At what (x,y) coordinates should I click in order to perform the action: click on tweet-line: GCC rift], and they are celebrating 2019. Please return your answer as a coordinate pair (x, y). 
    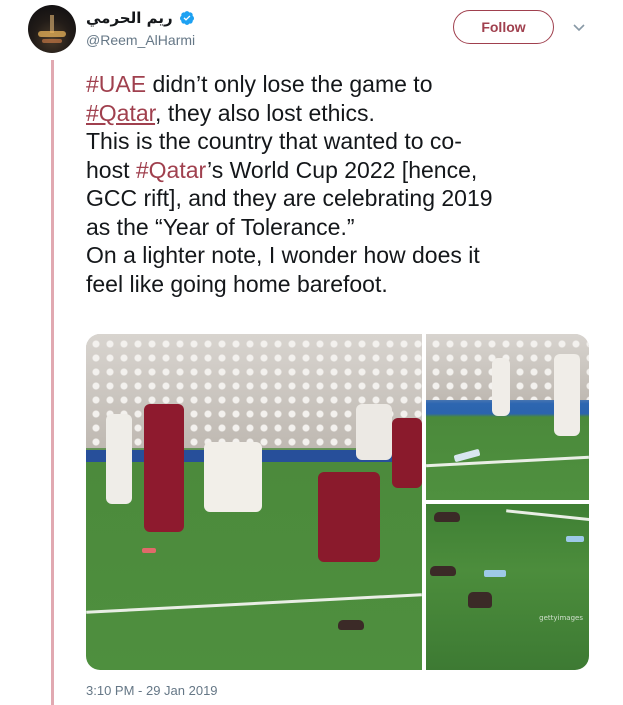
    Looking at the image, I should click on (336, 198).